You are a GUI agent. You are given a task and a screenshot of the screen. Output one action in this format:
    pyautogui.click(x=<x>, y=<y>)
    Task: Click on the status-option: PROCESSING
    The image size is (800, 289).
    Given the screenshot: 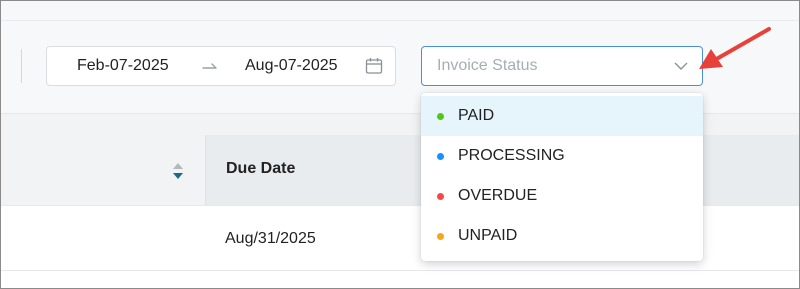 What is the action you would take?
    pyautogui.click(x=562, y=156)
    